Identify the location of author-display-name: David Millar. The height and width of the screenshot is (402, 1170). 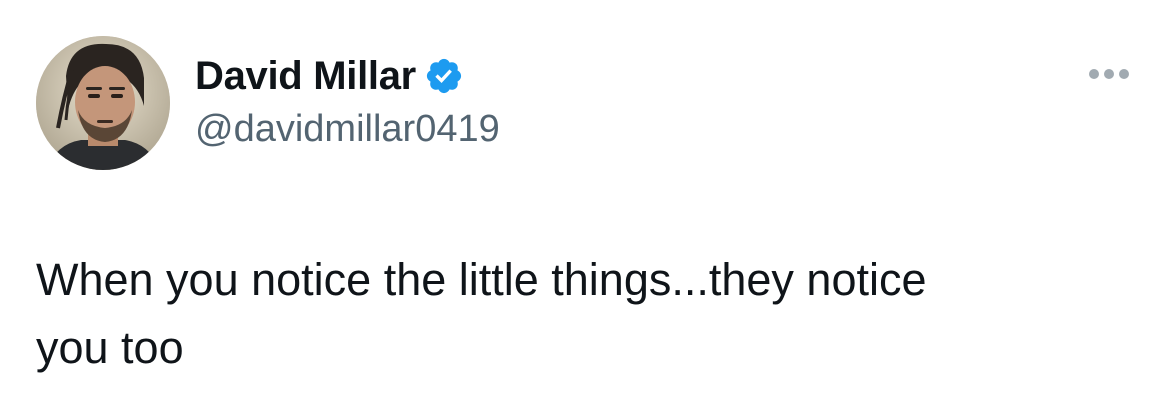
(305, 76).